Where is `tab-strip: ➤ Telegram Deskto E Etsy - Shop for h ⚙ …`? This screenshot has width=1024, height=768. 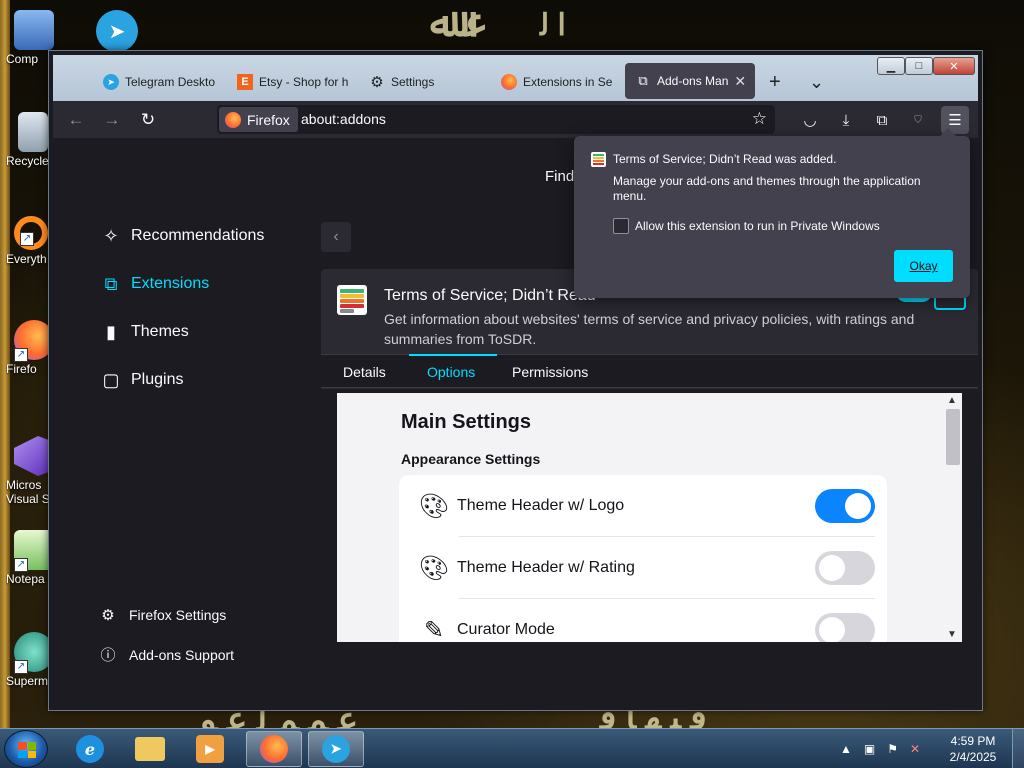
tab-strip: ➤ Telegram Deskto E Etsy - Shop for h ⚙ … is located at coordinates (515, 78).